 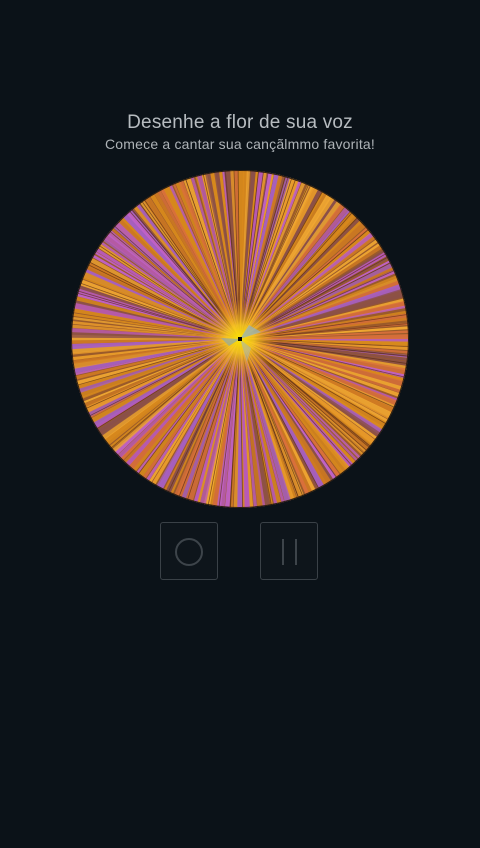 I want to click on record-circle-icon, so click(x=189, y=552).